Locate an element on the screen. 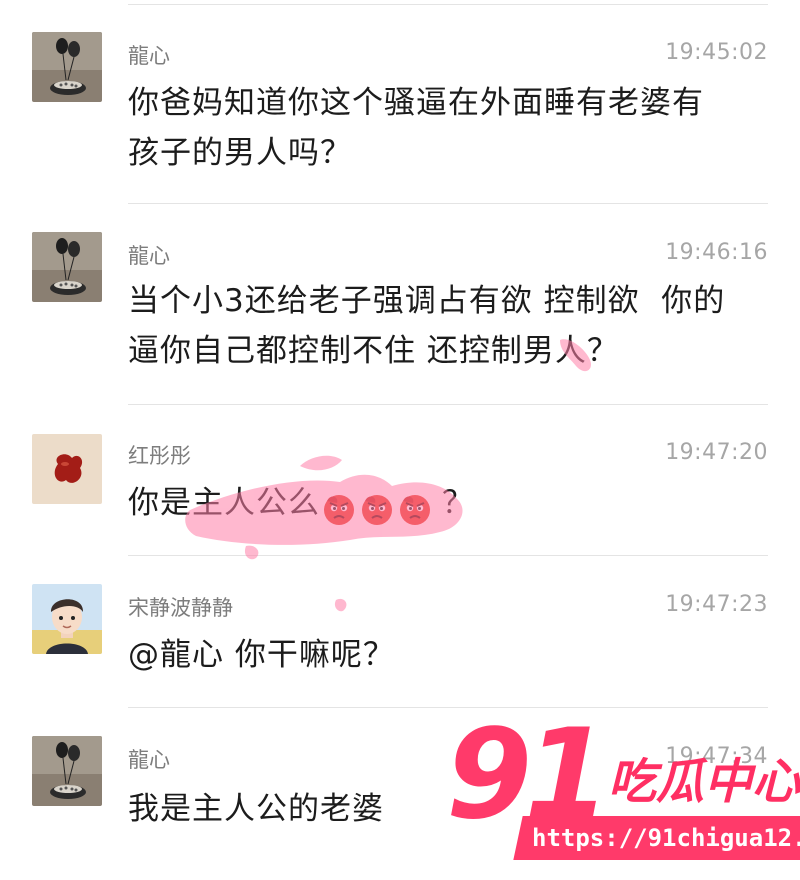  message-text-part: ？ is located at coordinates (458, 503).